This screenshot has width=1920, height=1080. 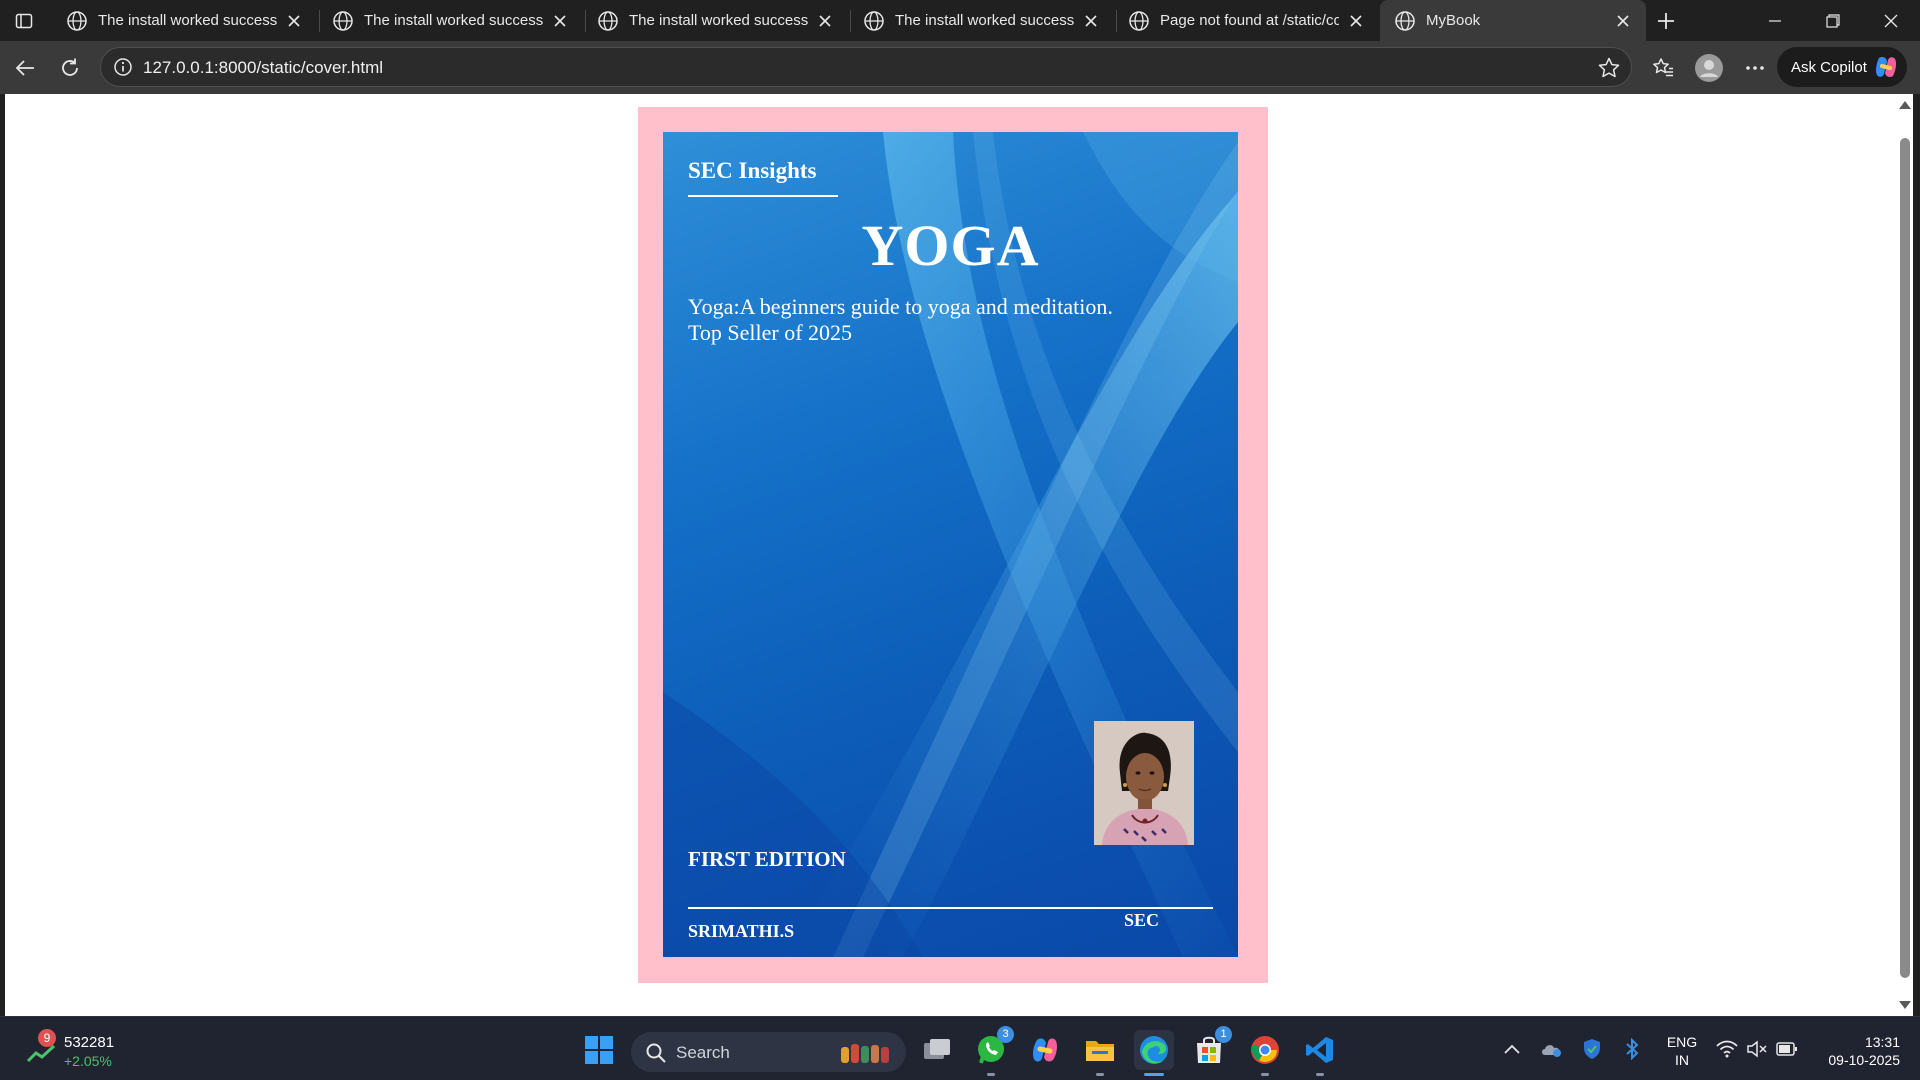 What do you see at coordinates (1666, 21) in the screenshot?
I see `new-tab-button` at bounding box center [1666, 21].